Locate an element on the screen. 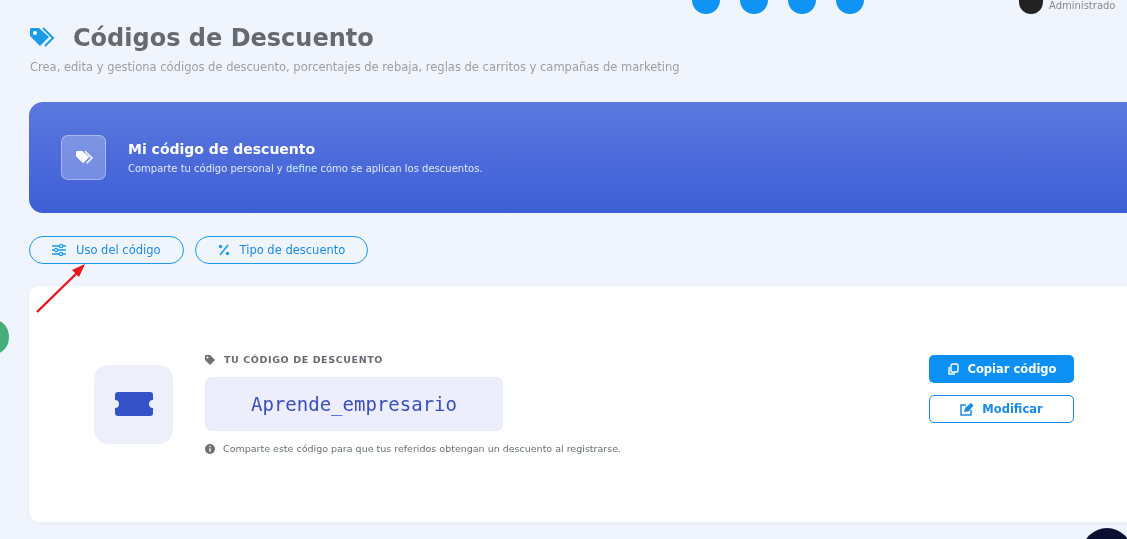 This screenshot has height=539, width=1127. page-title: Códigos de Descuento is located at coordinates (223, 38).